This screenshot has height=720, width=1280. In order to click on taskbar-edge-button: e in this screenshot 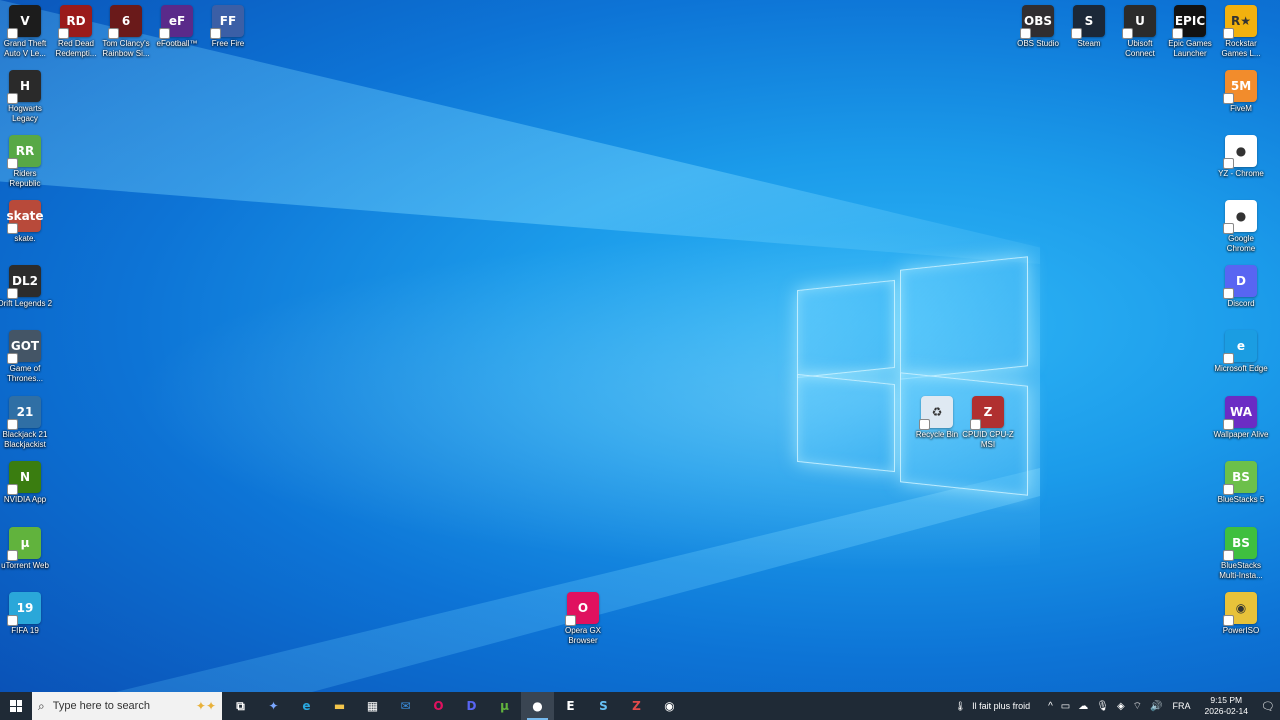, I will do `click(306, 706)`.